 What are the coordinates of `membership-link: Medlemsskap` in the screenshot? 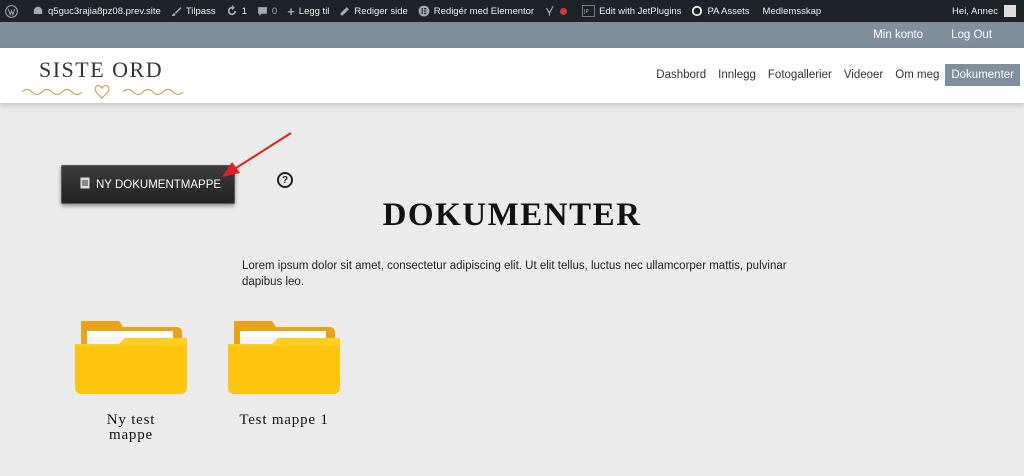 It's located at (791, 11).